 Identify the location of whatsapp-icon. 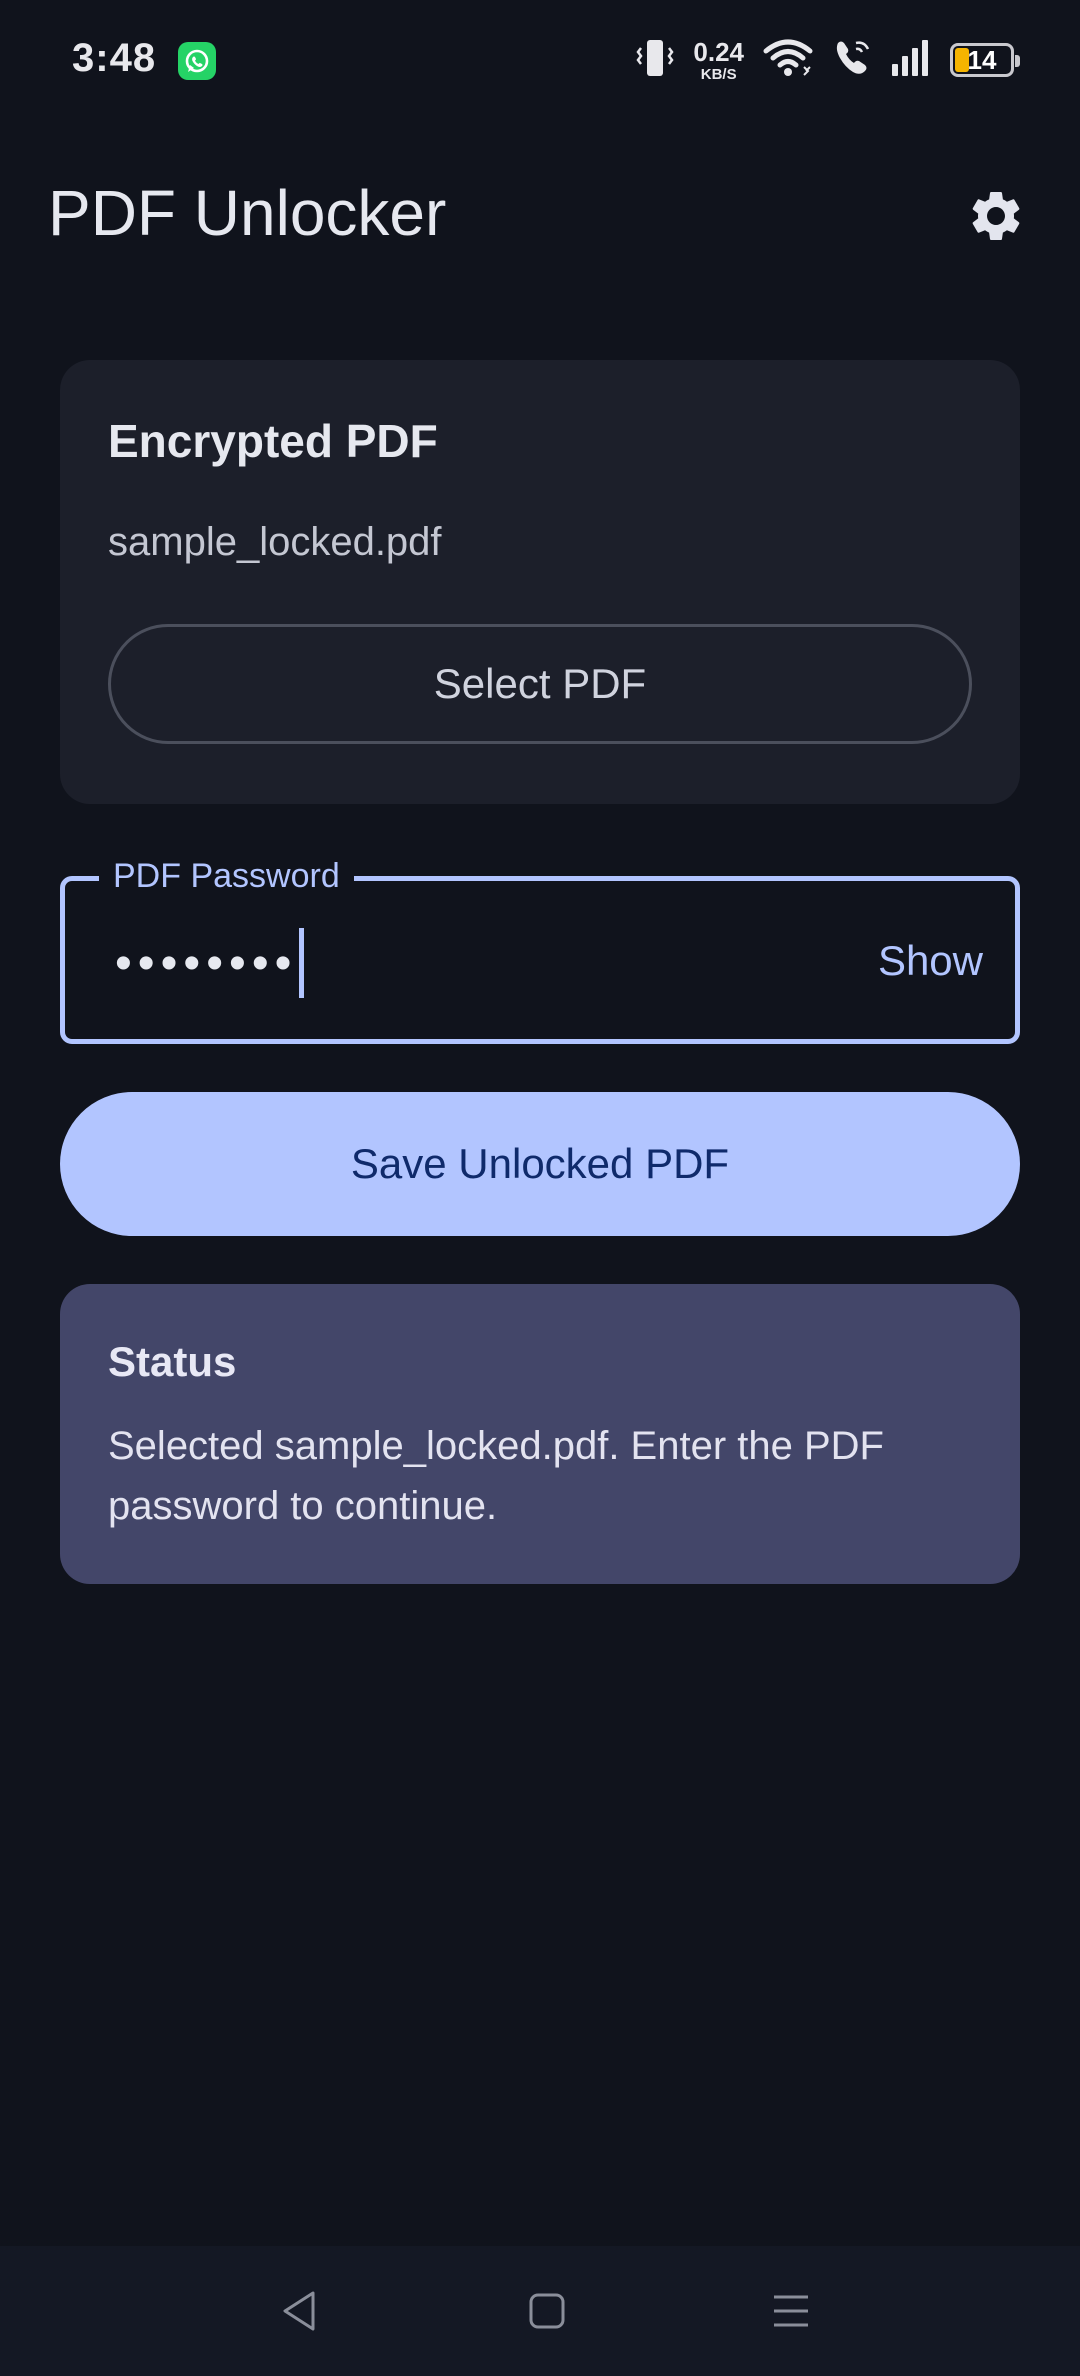
(197, 61).